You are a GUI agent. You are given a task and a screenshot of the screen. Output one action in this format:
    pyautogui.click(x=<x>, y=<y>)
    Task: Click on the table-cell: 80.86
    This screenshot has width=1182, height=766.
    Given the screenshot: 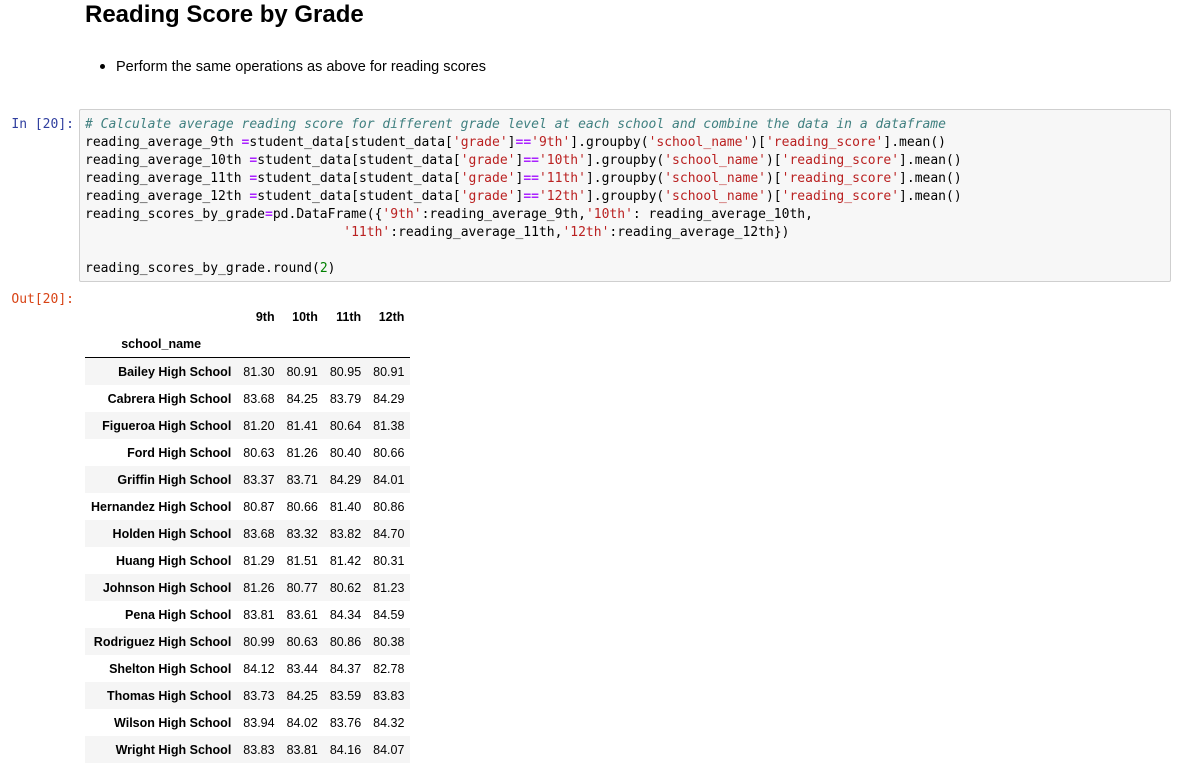 What is the action you would take?
    pyautogui.click(x=345, y=641)
    